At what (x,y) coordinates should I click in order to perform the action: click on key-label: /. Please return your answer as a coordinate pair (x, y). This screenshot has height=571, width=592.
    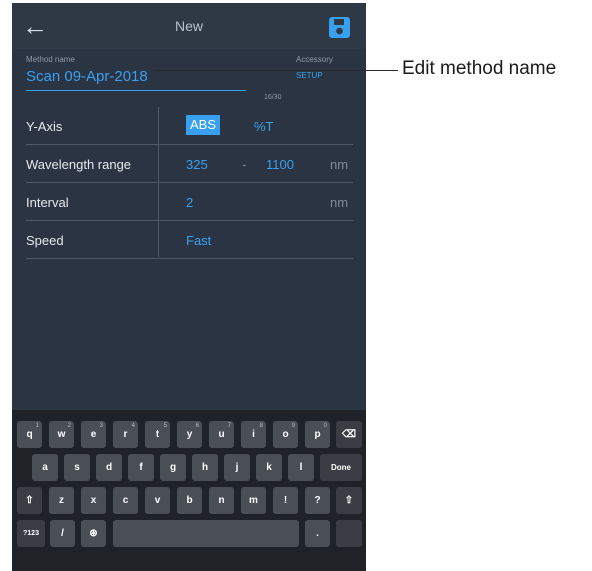
    Looking at the image, I should click on (62, 533).